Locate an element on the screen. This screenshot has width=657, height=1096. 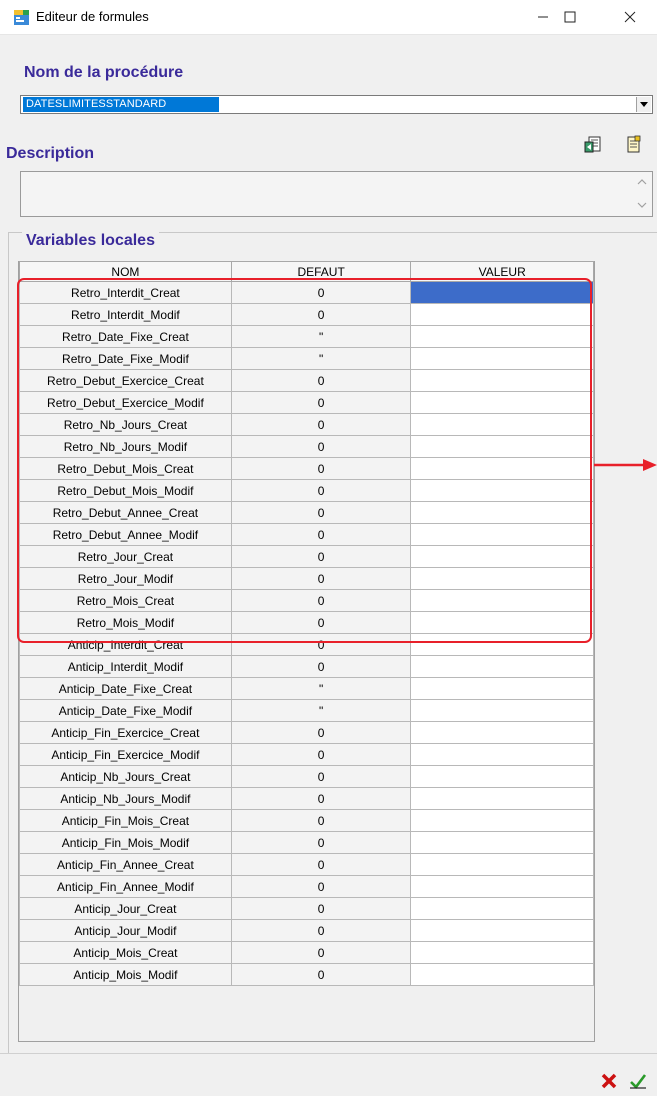
cancel-button is located at coordinates (609, 1081).